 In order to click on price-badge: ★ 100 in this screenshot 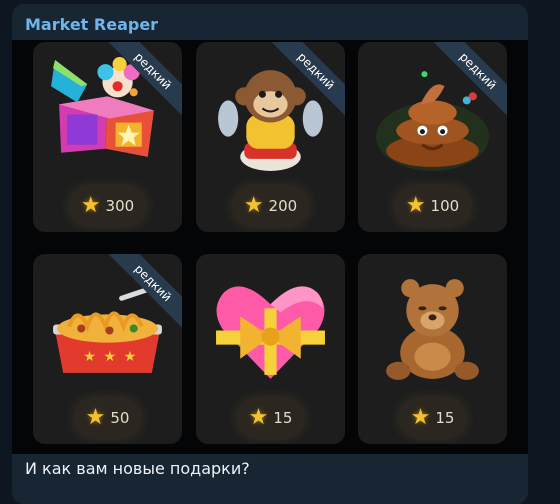, I will do `click(432, 206)`.